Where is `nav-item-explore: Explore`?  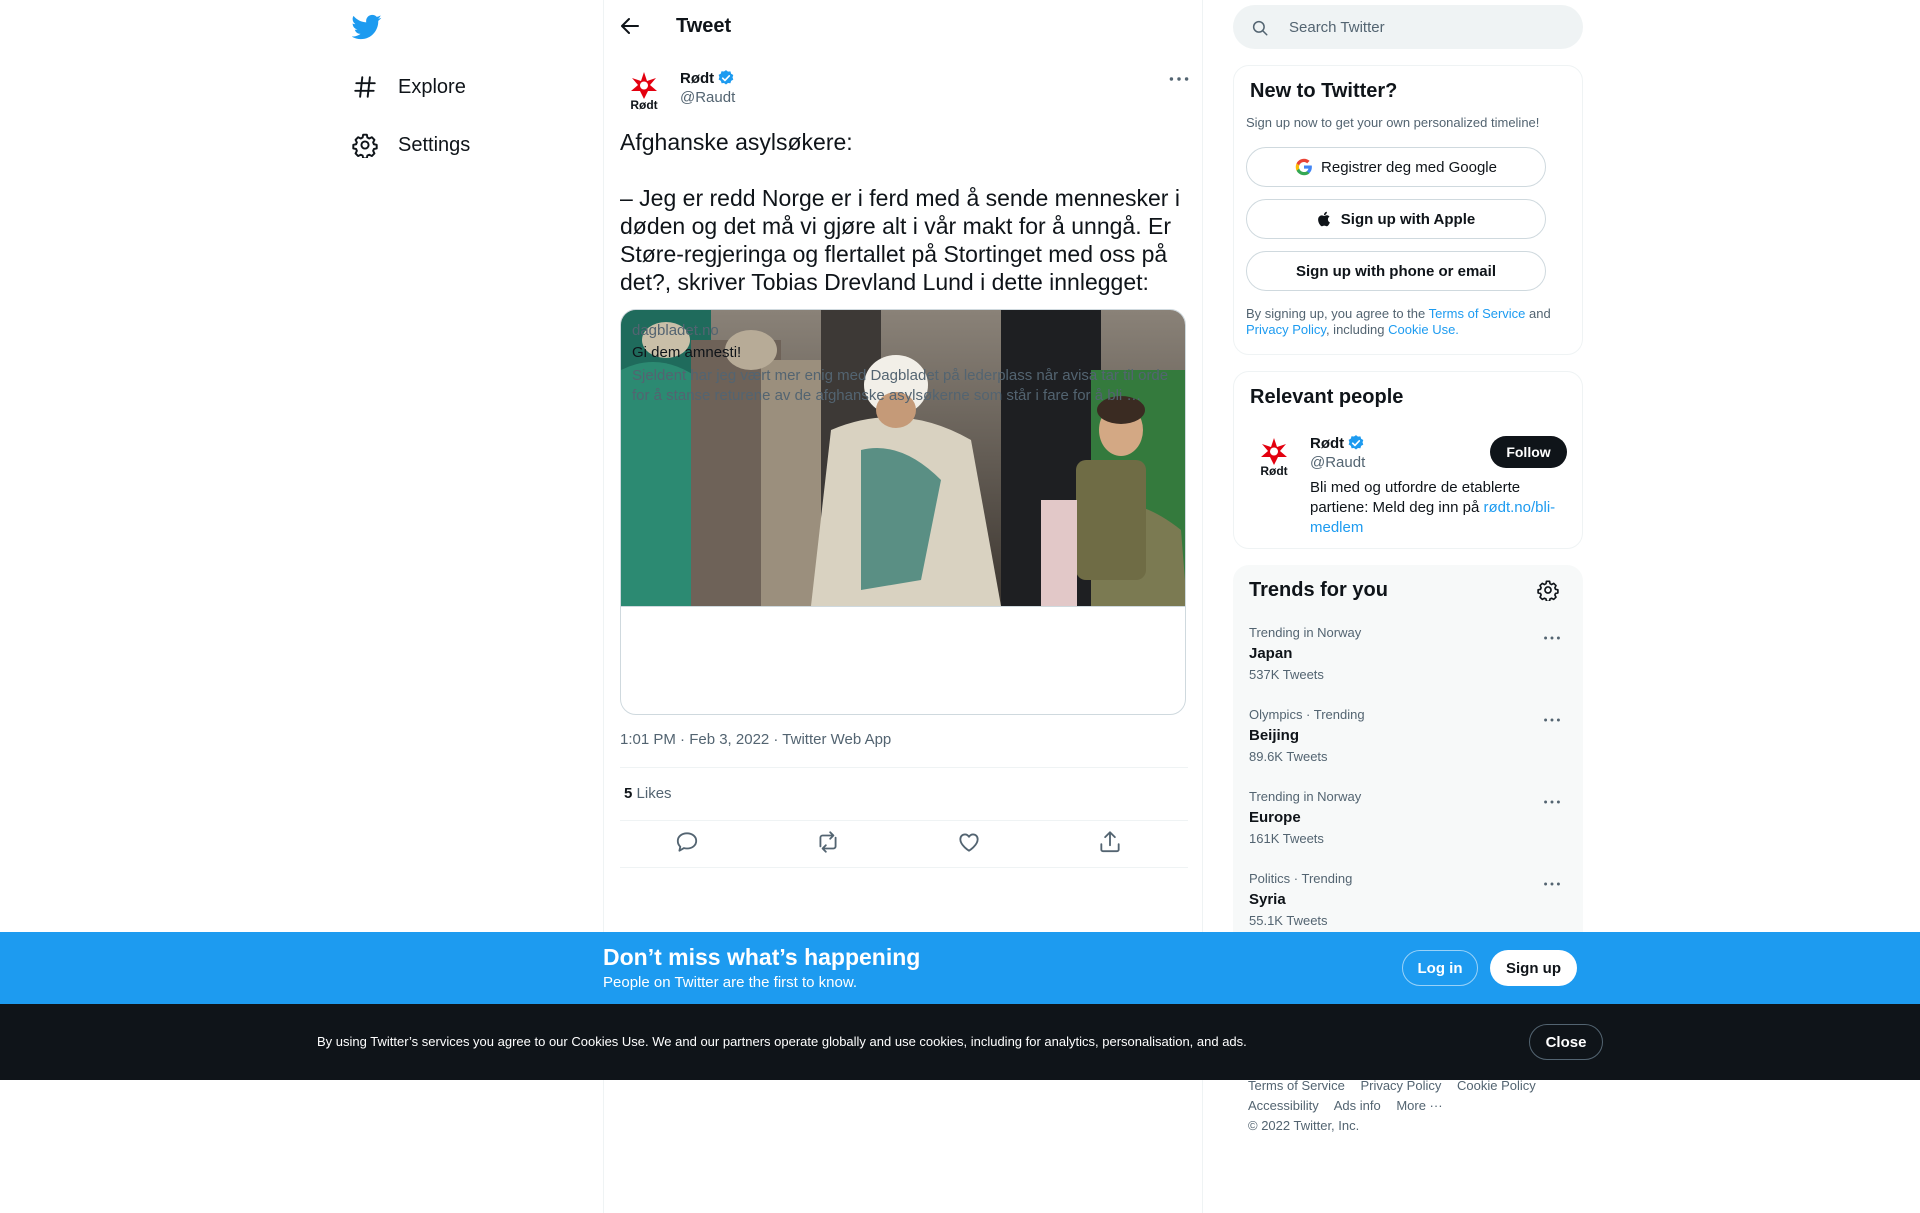
nav-item-explore: Explore is located at coordinates (409, 87).